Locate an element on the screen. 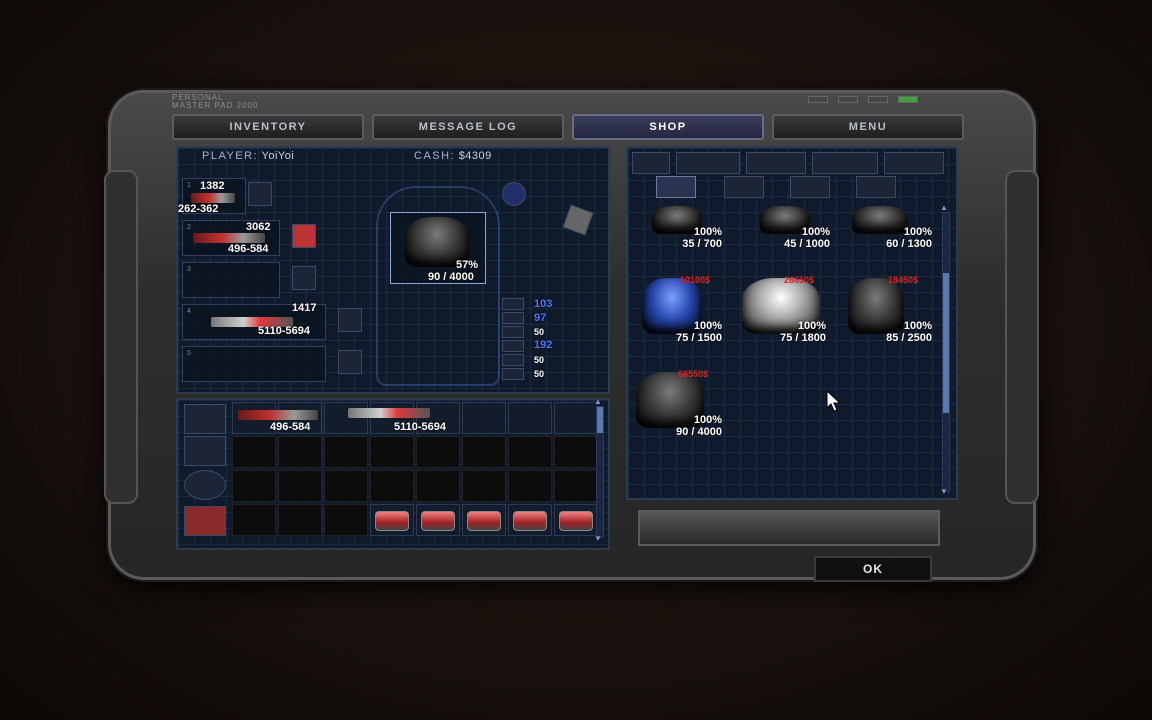 The image size is (1152, 720). shotgun-category-icon is located at coordinates (708, 163).